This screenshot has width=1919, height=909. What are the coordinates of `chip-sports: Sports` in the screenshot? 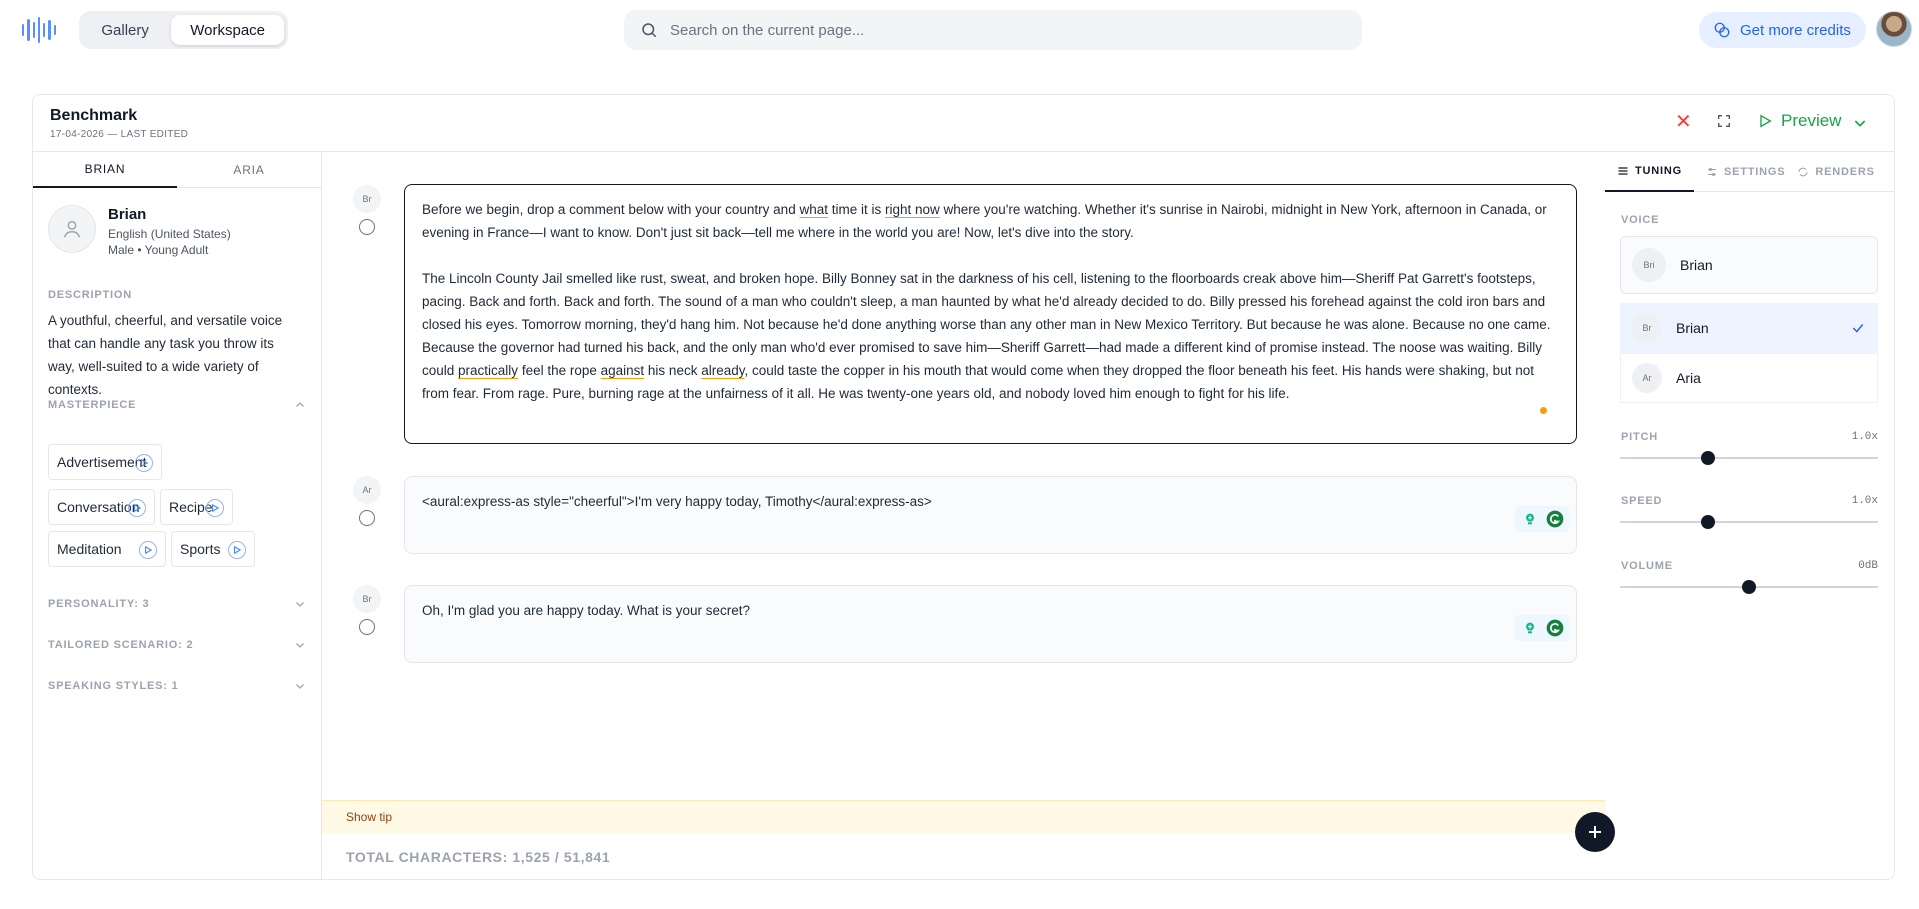 It's located at (213, 549).